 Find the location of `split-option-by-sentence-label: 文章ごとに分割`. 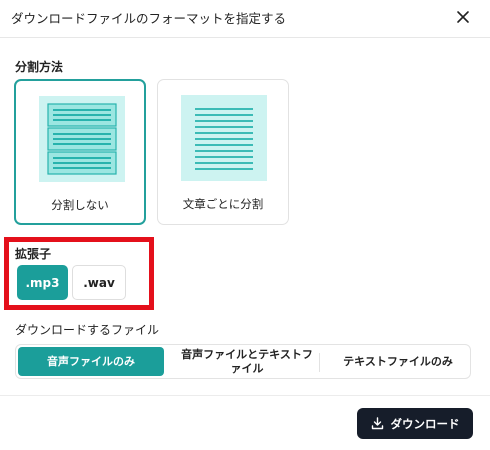

split-option-by-sentence-label: 文章ごとに分割 is located at coordinates (223, 204).